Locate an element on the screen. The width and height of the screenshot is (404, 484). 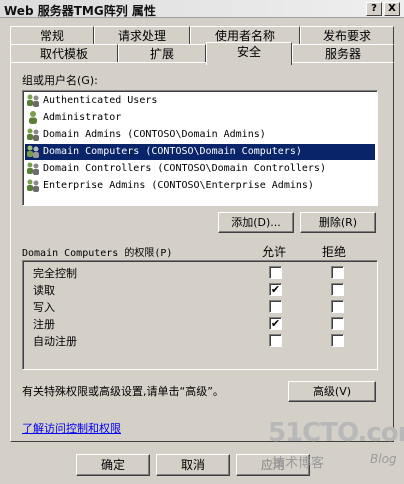
window-title: Web 服务器TMG阵列 属性 is located at coordinates (80, 11).